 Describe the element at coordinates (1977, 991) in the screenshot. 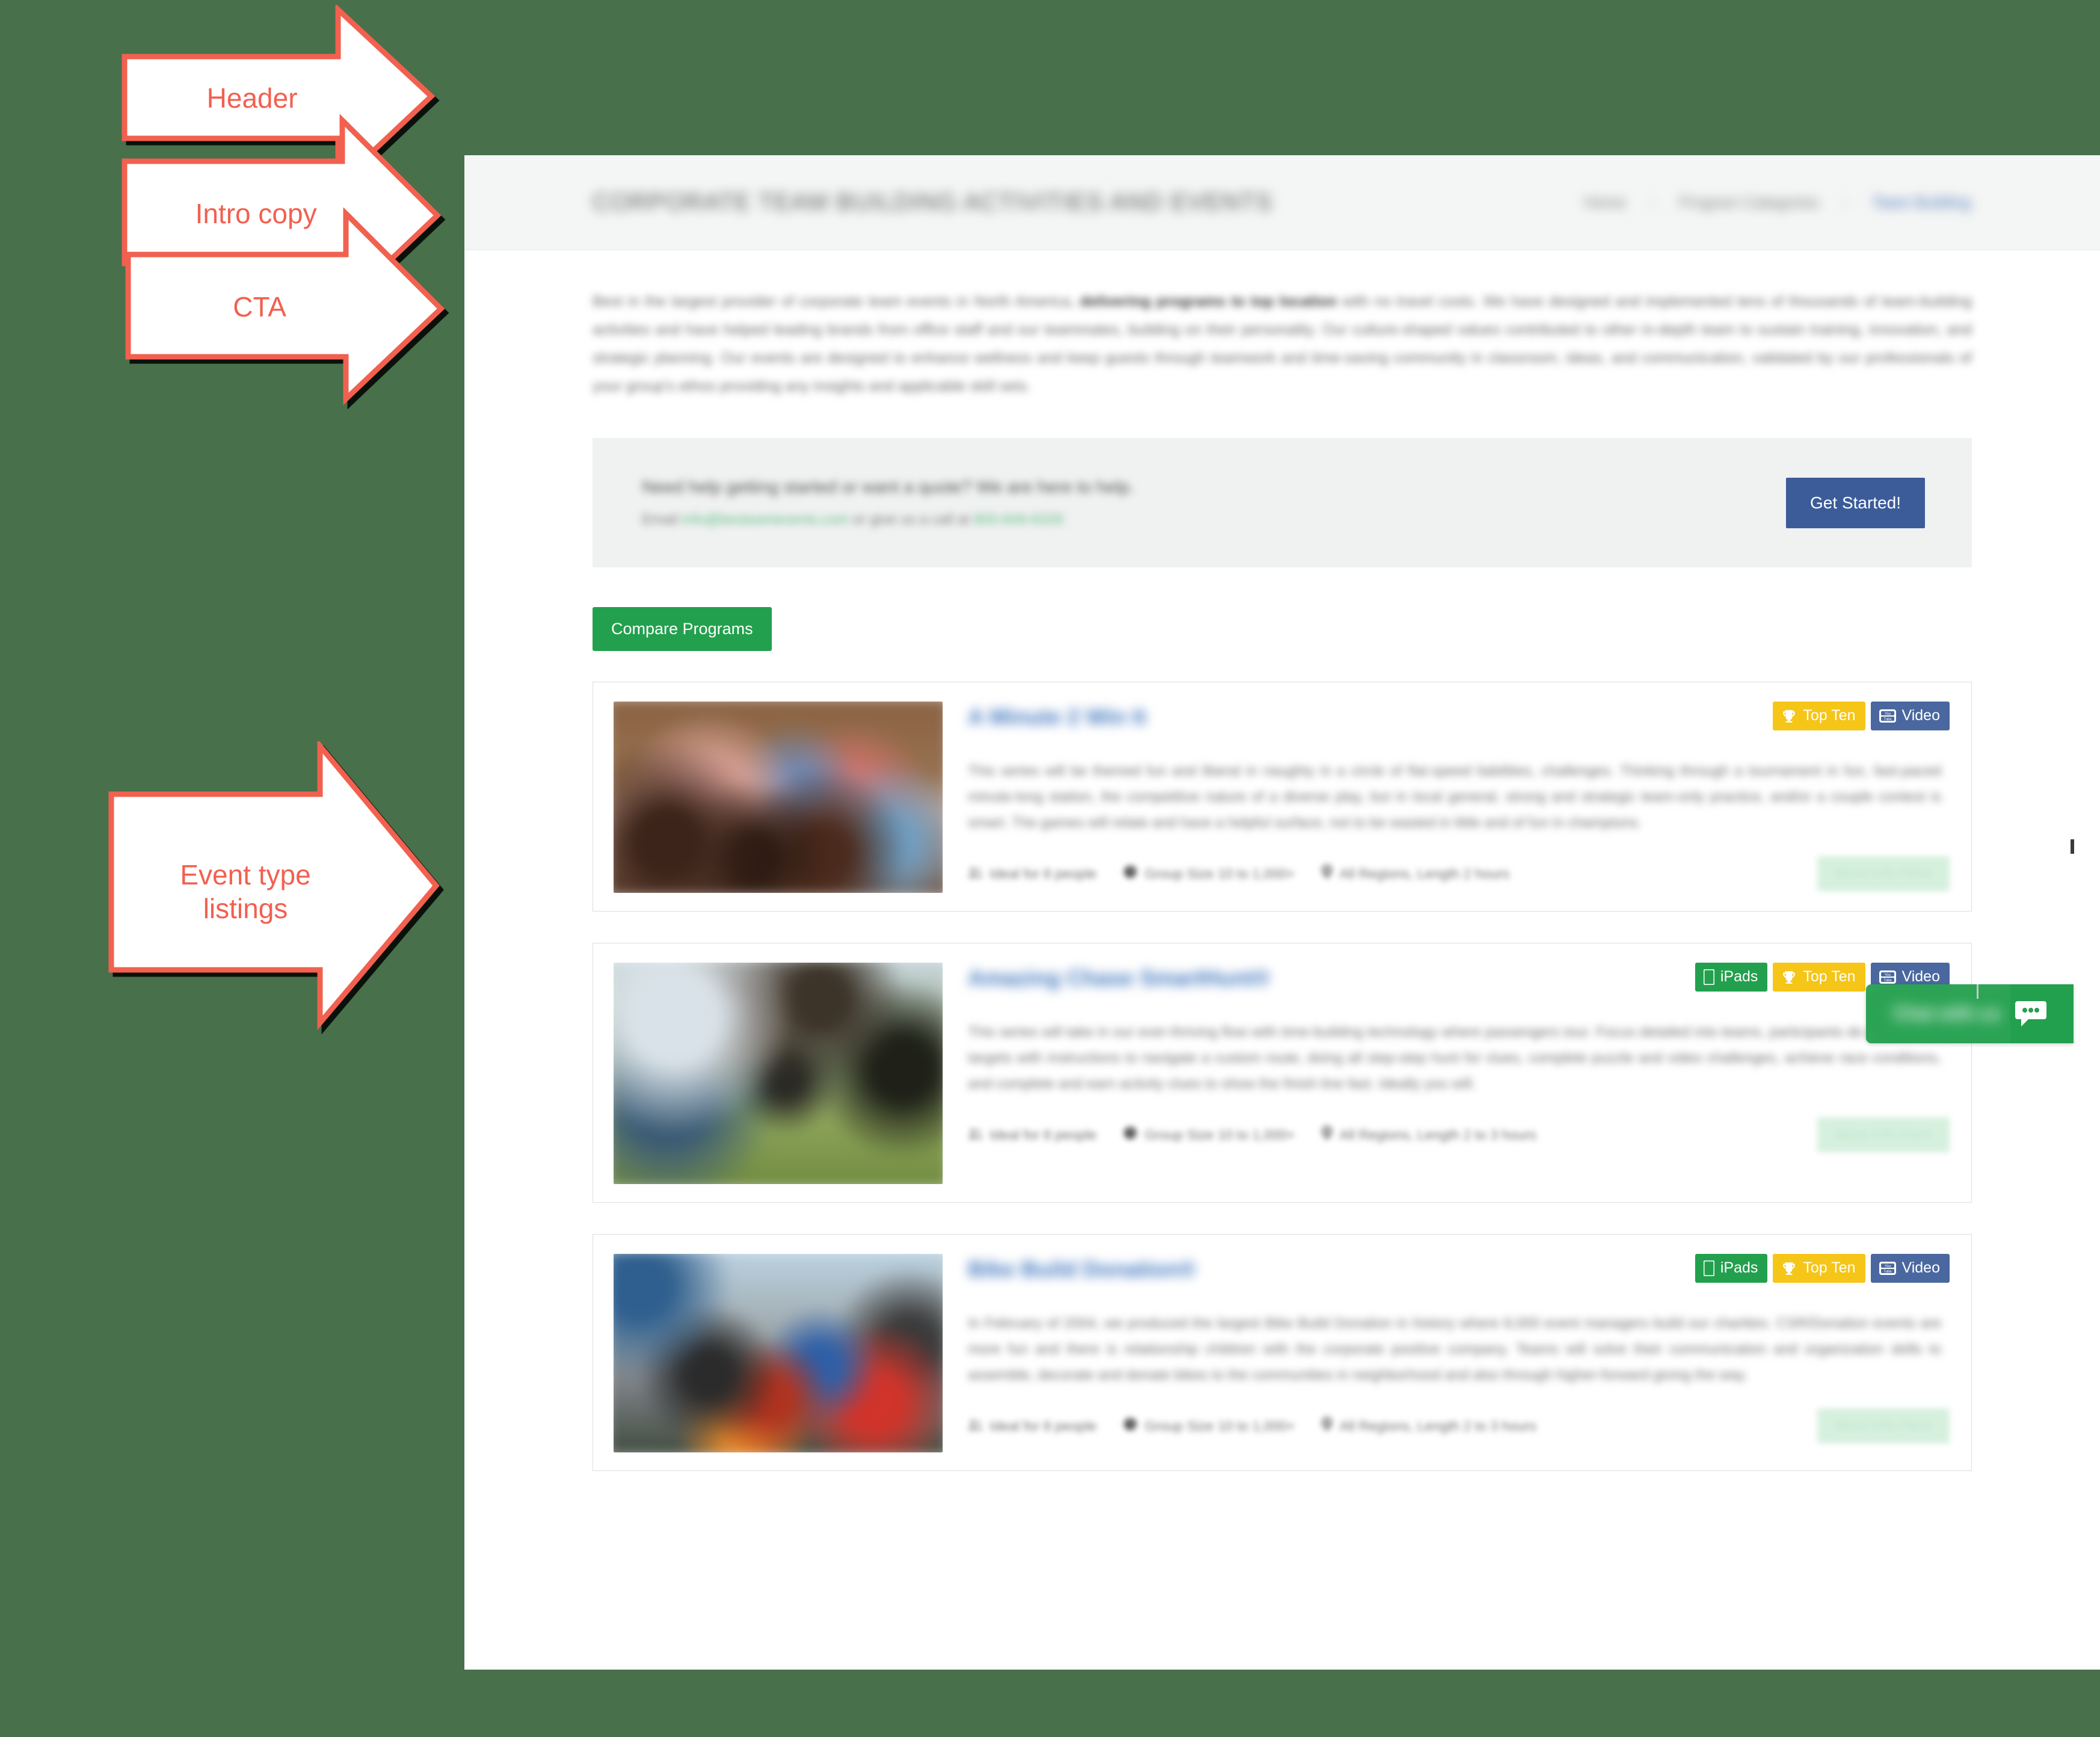

I see `scroll-tick-mark` at that location.